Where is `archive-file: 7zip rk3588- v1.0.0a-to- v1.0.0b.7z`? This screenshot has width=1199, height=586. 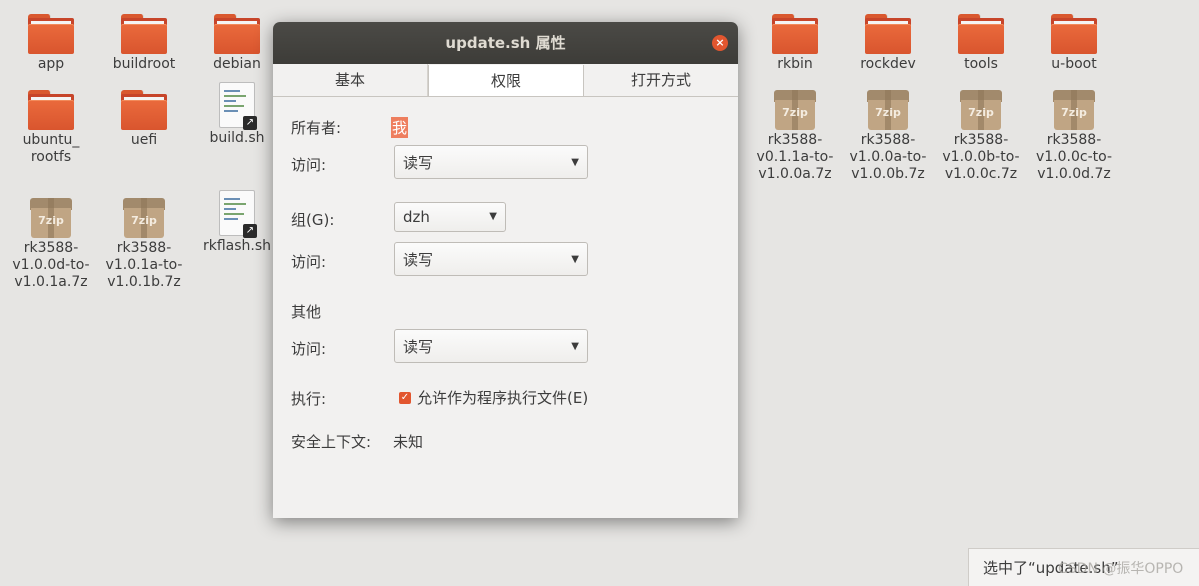 archive-file: 7zip rk3588- v1.0.0a-to- v1.0.0b.7z is located at coordinates (888, 136).